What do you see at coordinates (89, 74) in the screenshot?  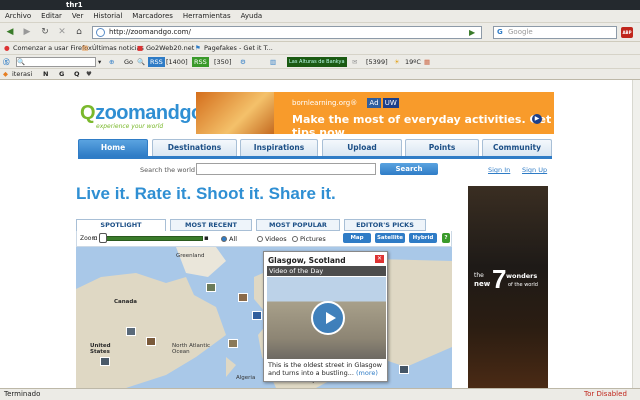 I see `heart-icon: ♥` at bounding box center [89, 74].